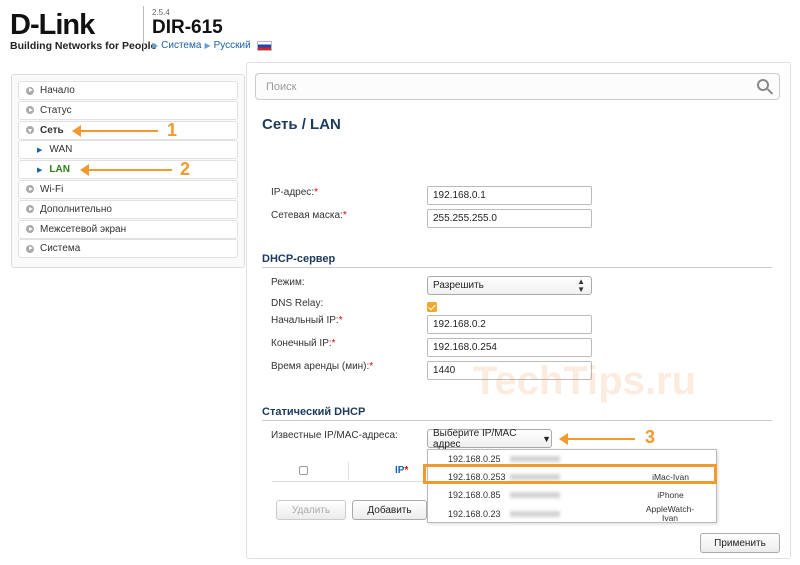  What do you see at coordinates (432, 307) in the screenshot?
I see `dns-relay-checkbox` at bounding box center [432, 307].